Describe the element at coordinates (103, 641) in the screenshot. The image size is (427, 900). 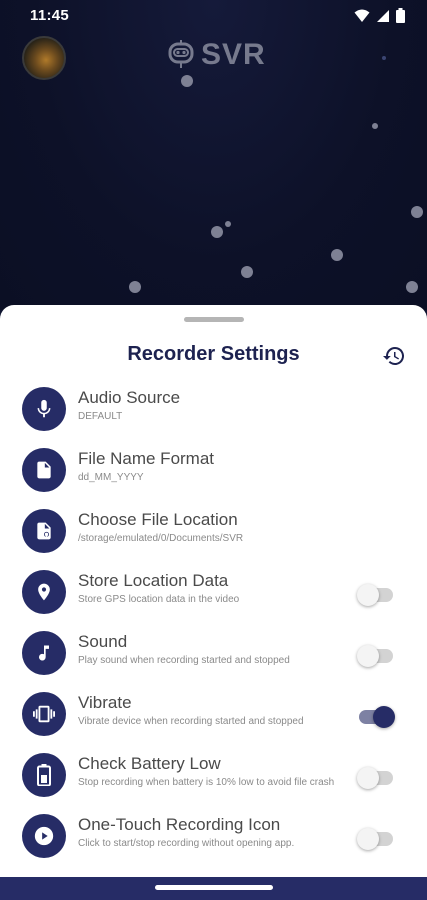
I see `setting-title: Sound` at that location.